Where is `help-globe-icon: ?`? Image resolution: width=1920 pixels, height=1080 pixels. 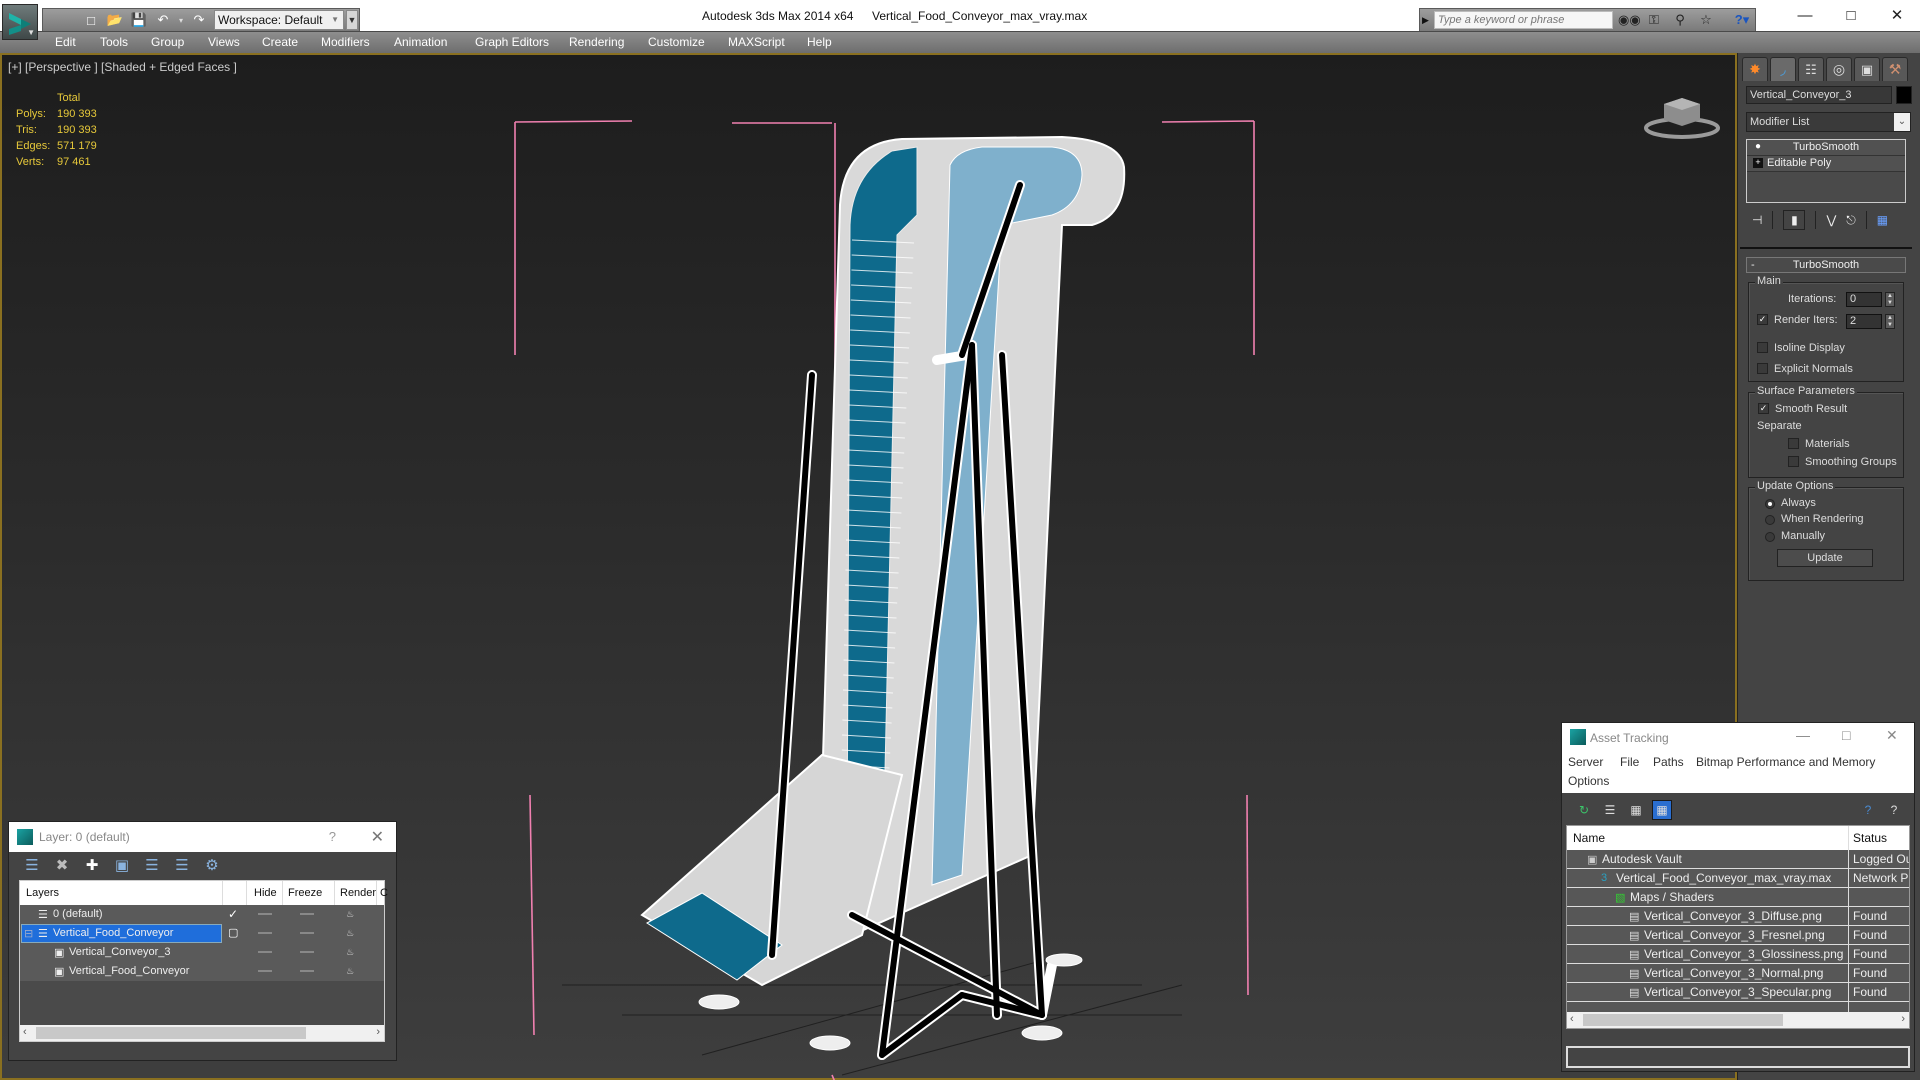
help-globe-icon: ? is located at coordinates (1868, 810).